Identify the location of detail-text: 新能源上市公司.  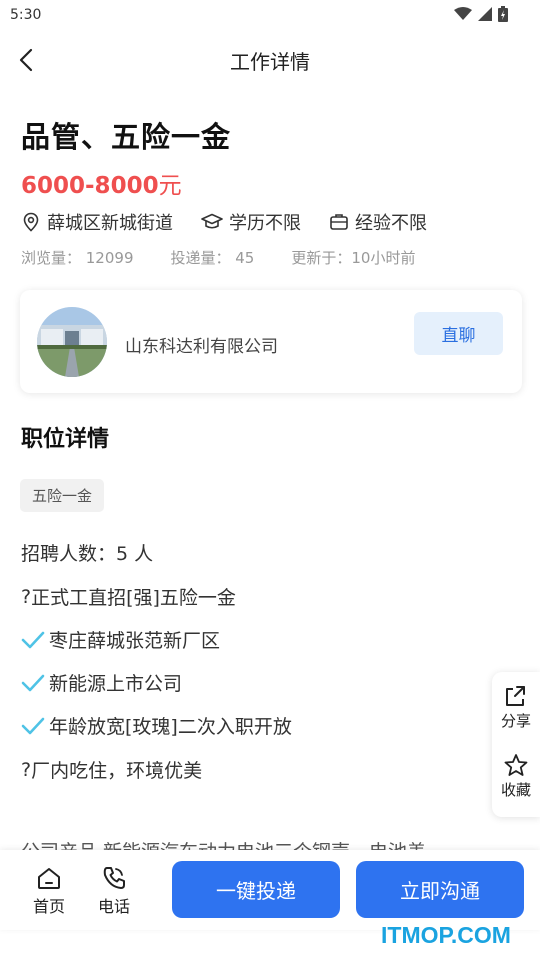
(116, 684).